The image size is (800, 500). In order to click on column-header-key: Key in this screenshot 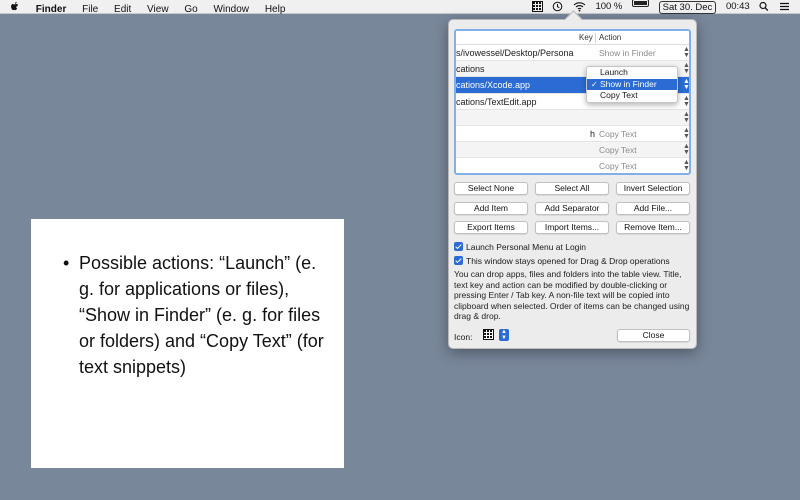, I will do `click(586, 37)`.